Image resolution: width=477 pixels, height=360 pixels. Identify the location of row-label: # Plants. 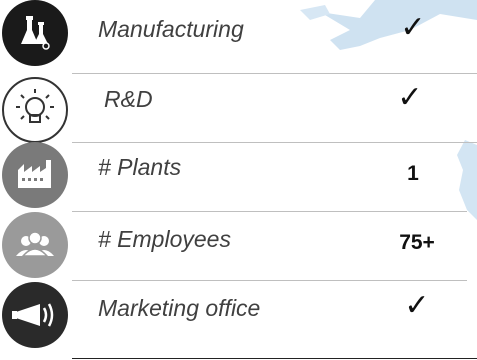
(140, 167).